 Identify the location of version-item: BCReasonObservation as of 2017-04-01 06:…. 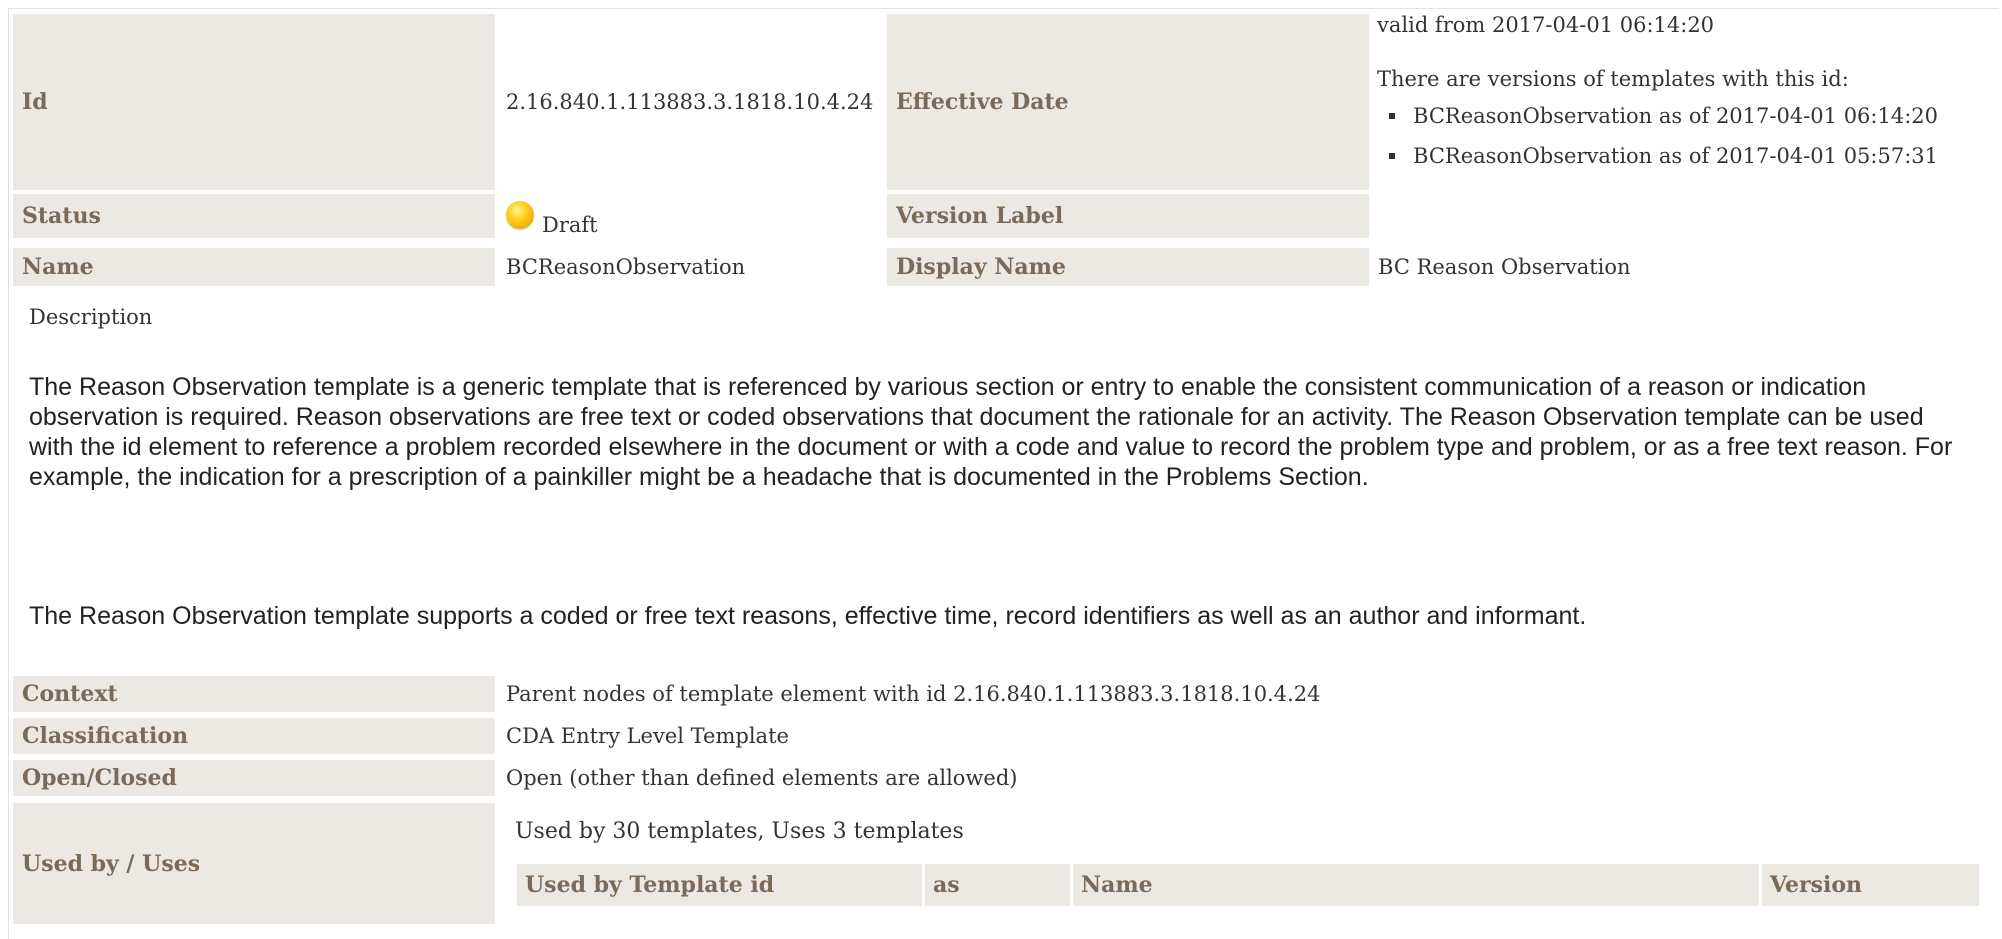
(1687, 116).